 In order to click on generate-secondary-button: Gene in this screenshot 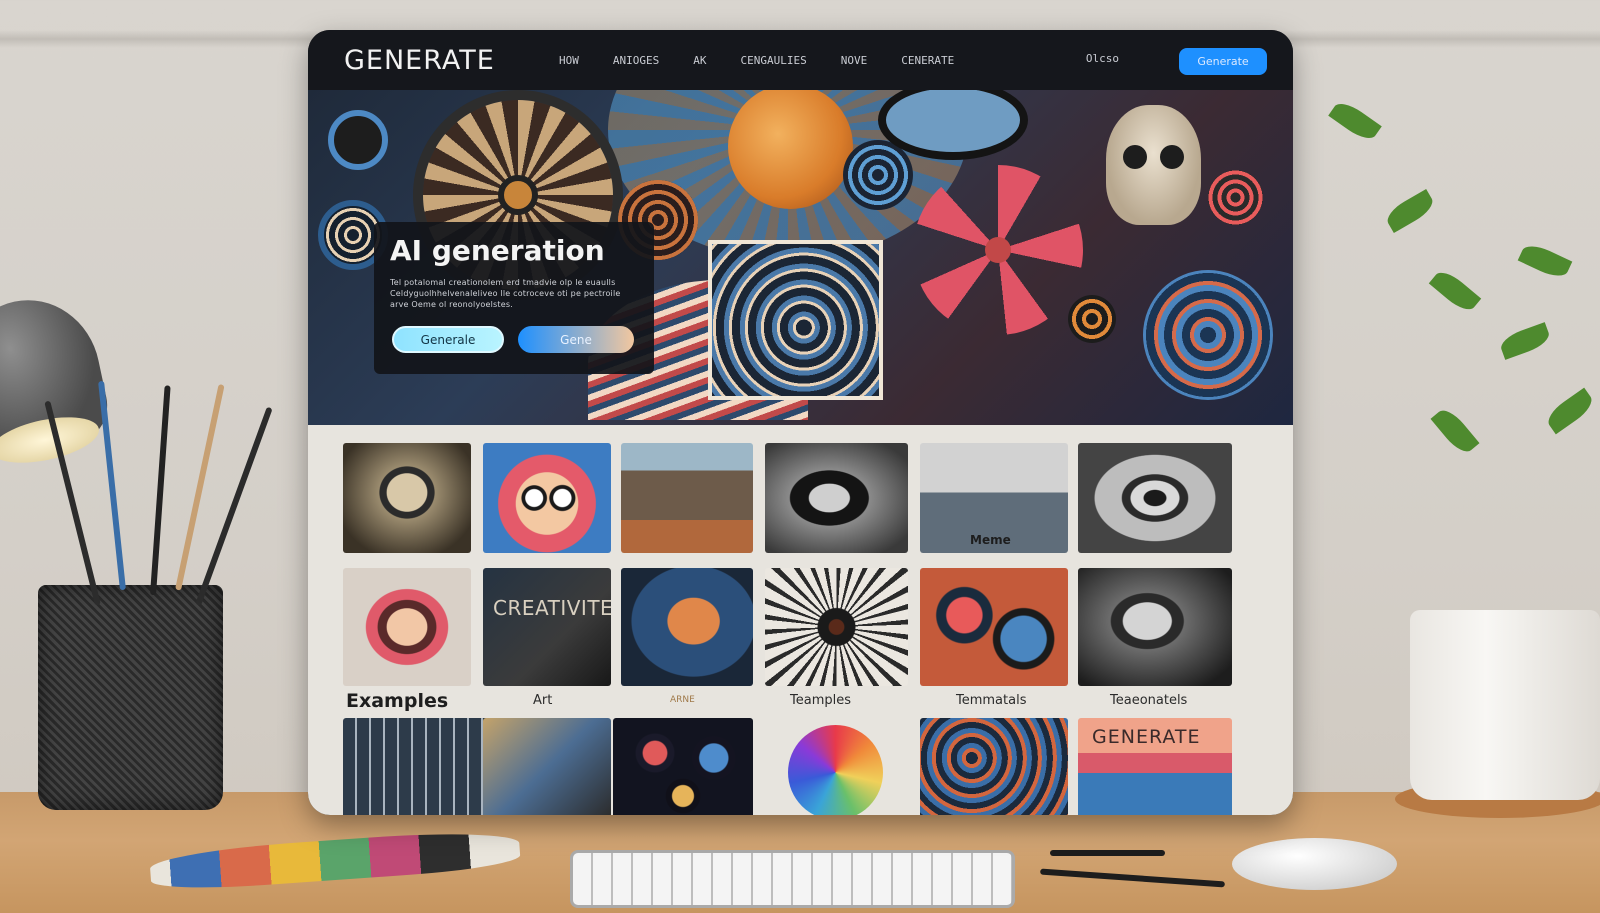, I will do `click(576, 339)`.